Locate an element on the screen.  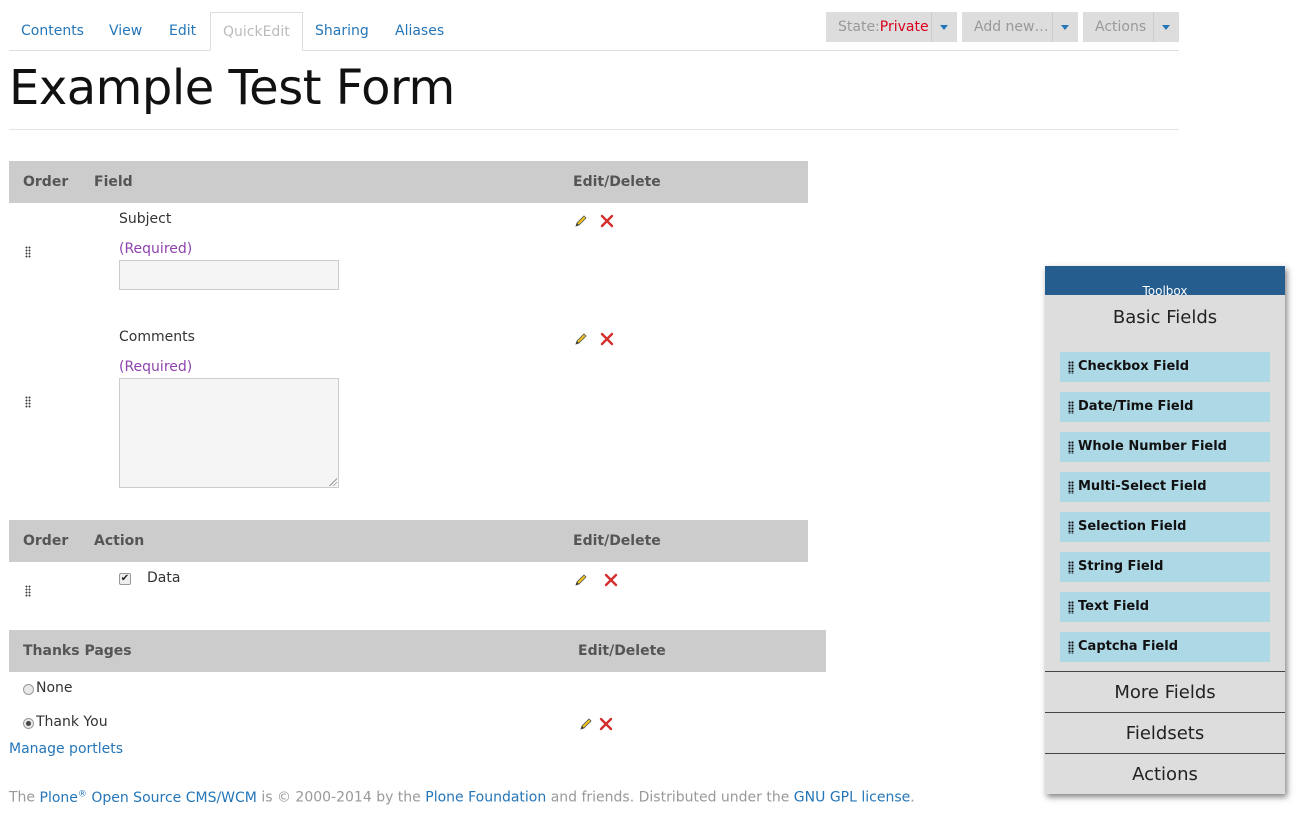
col-field: Field is located at coordinates (113, 182).